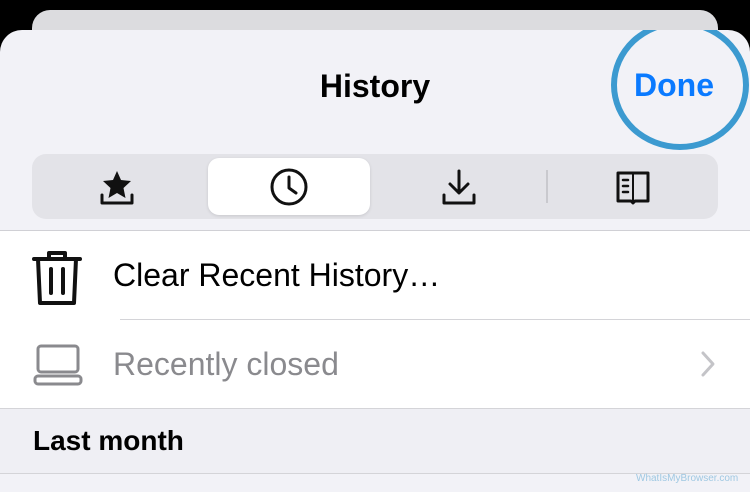 The image size is (750, 492). What do you see at coordinates (708, 364) in the screenshot?
I see `chevron-right-icon` at bounding box center [708, 364].